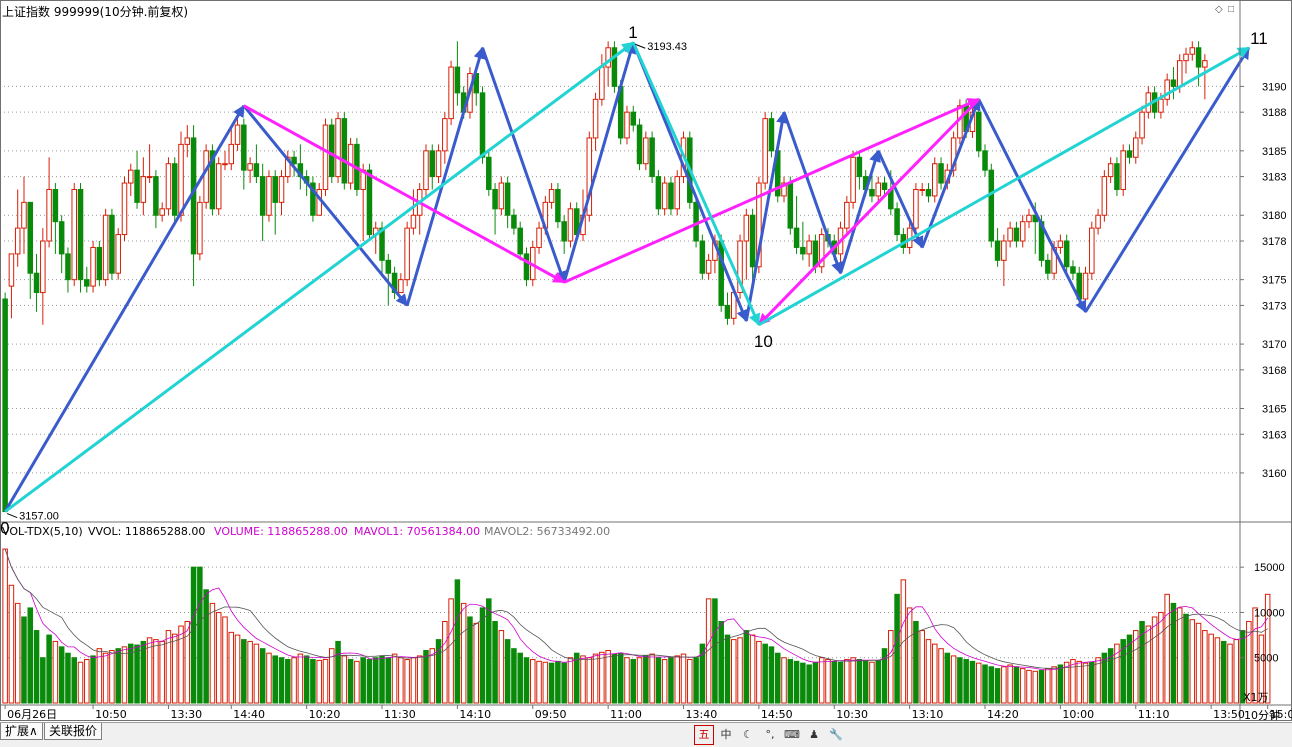 Image resolution: width=1292 pixels, height=747 pixels. What do you see at coordinates (726, 735) in the screenshot?
I see `zhong-button: 中` at bounding box center [726, 735].